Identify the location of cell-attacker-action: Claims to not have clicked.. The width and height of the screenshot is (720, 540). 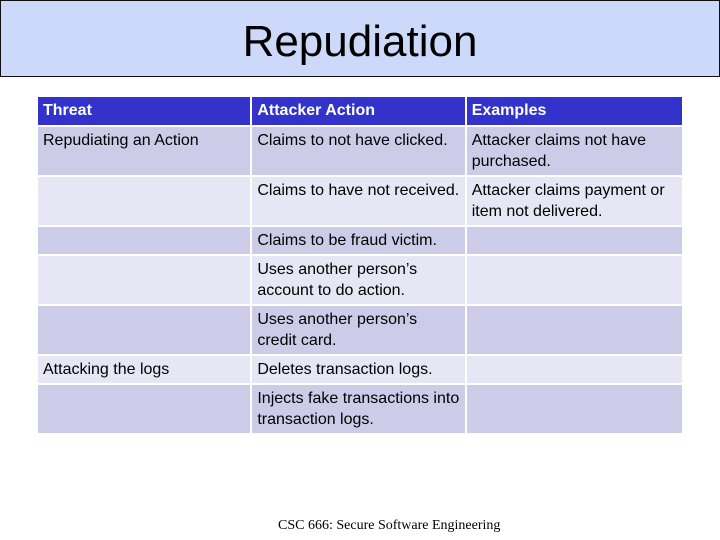
(358, 151).